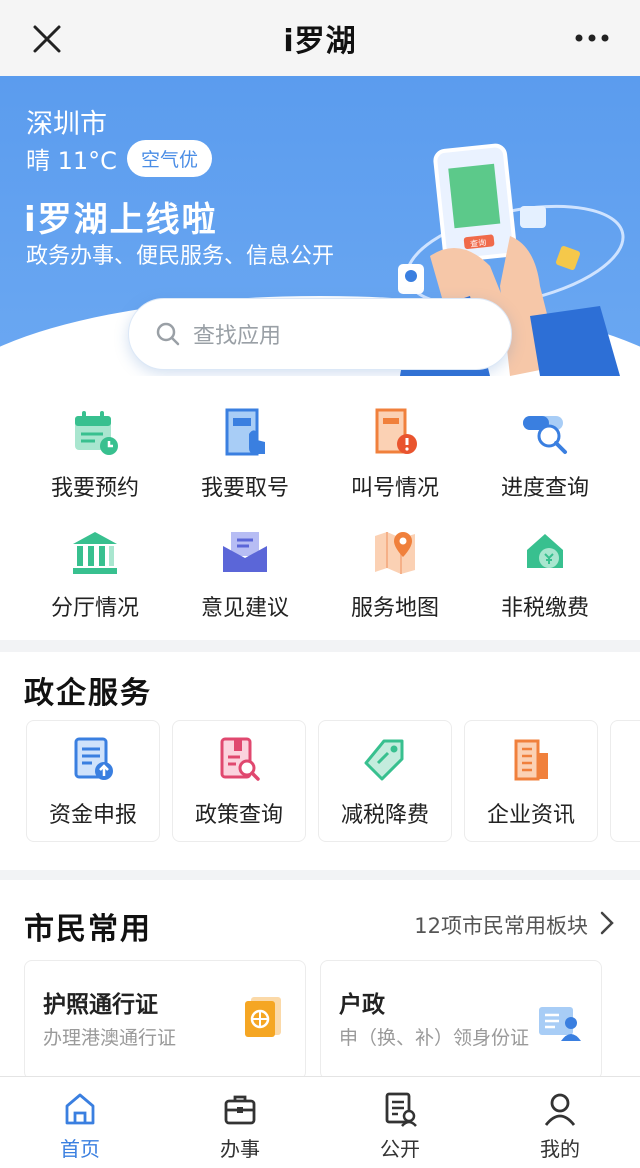 The width and height of the screenshot is (640, 1168). What do you see at coordinates (238, 815) in the screenshot?
I see `gov-card-label: 政策查询` at bounding box center [238, 815].